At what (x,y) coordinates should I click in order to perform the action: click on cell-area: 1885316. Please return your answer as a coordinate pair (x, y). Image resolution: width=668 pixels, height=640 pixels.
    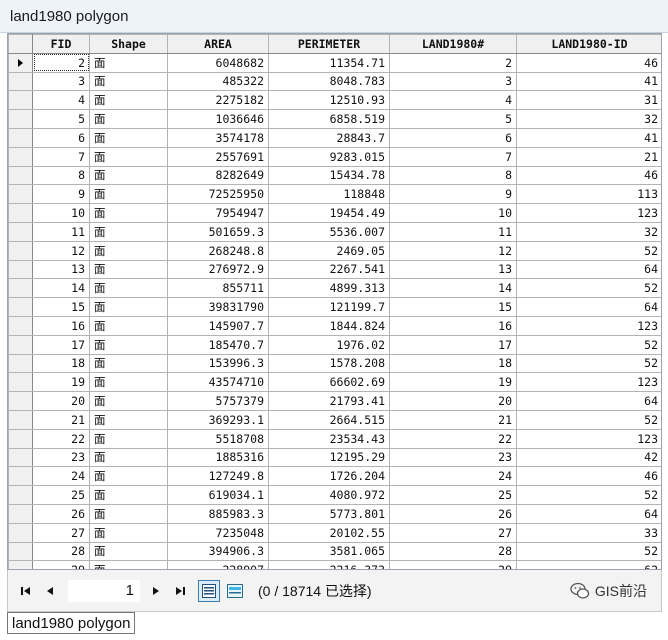
    Looking at the image, I should click on (218, 457).